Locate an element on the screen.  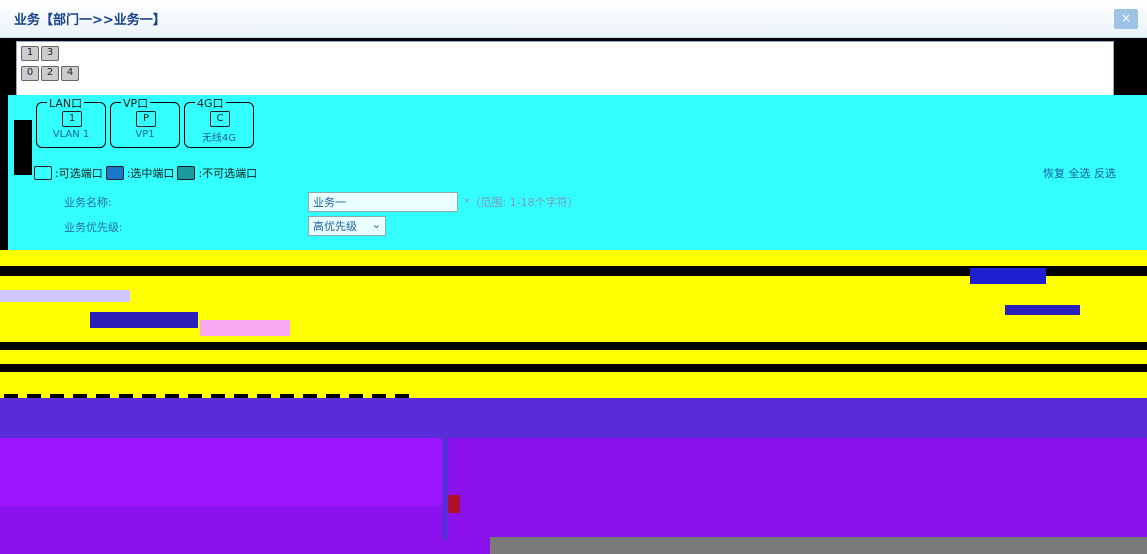
legend-actions: 恢复 全选 反选 is located at coordinates (1079, 173).